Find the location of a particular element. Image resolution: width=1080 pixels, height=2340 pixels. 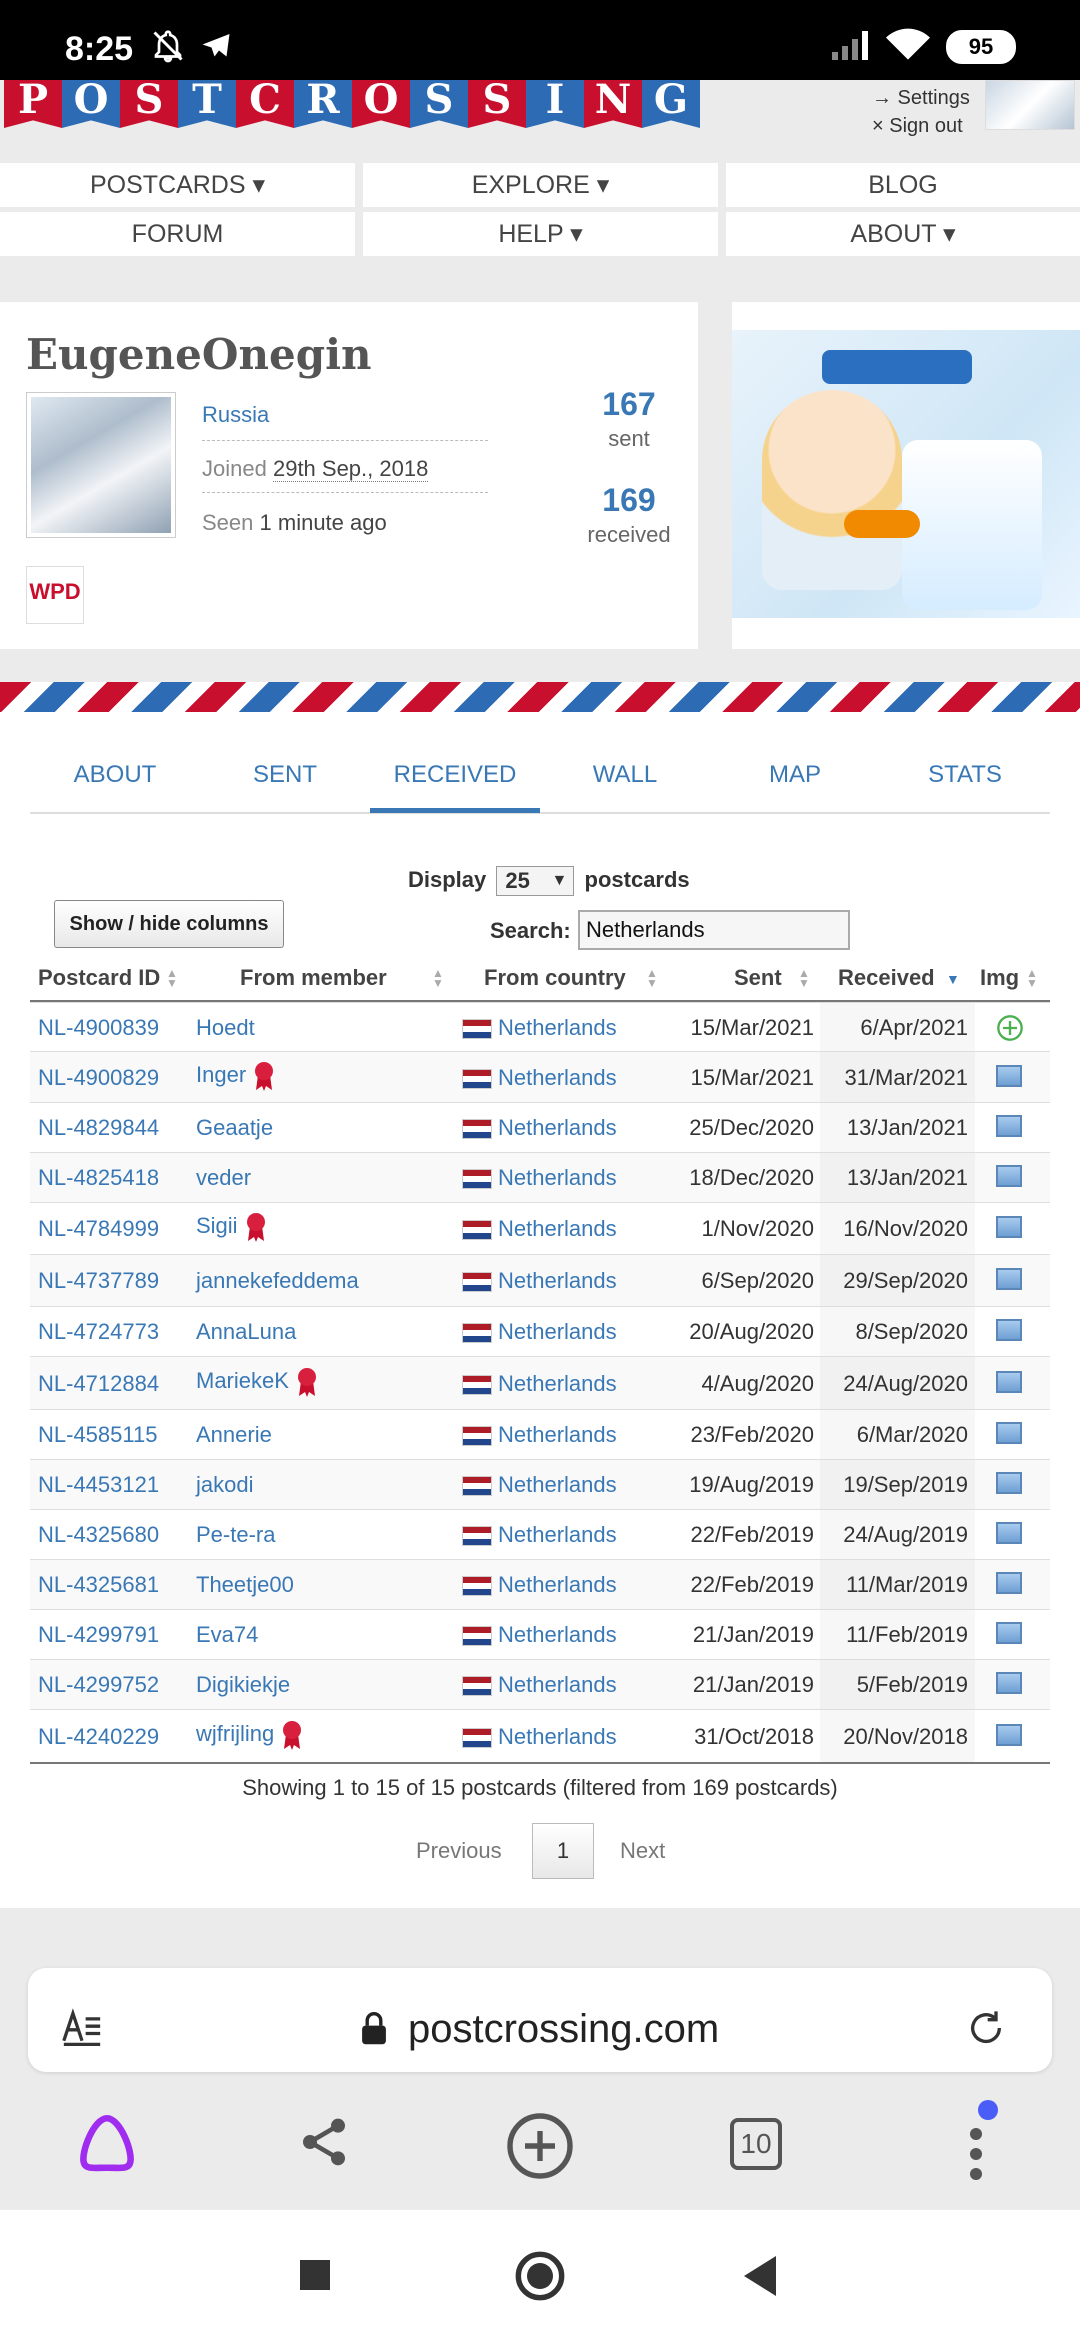

home-button is located at coordinates (540, 2276).